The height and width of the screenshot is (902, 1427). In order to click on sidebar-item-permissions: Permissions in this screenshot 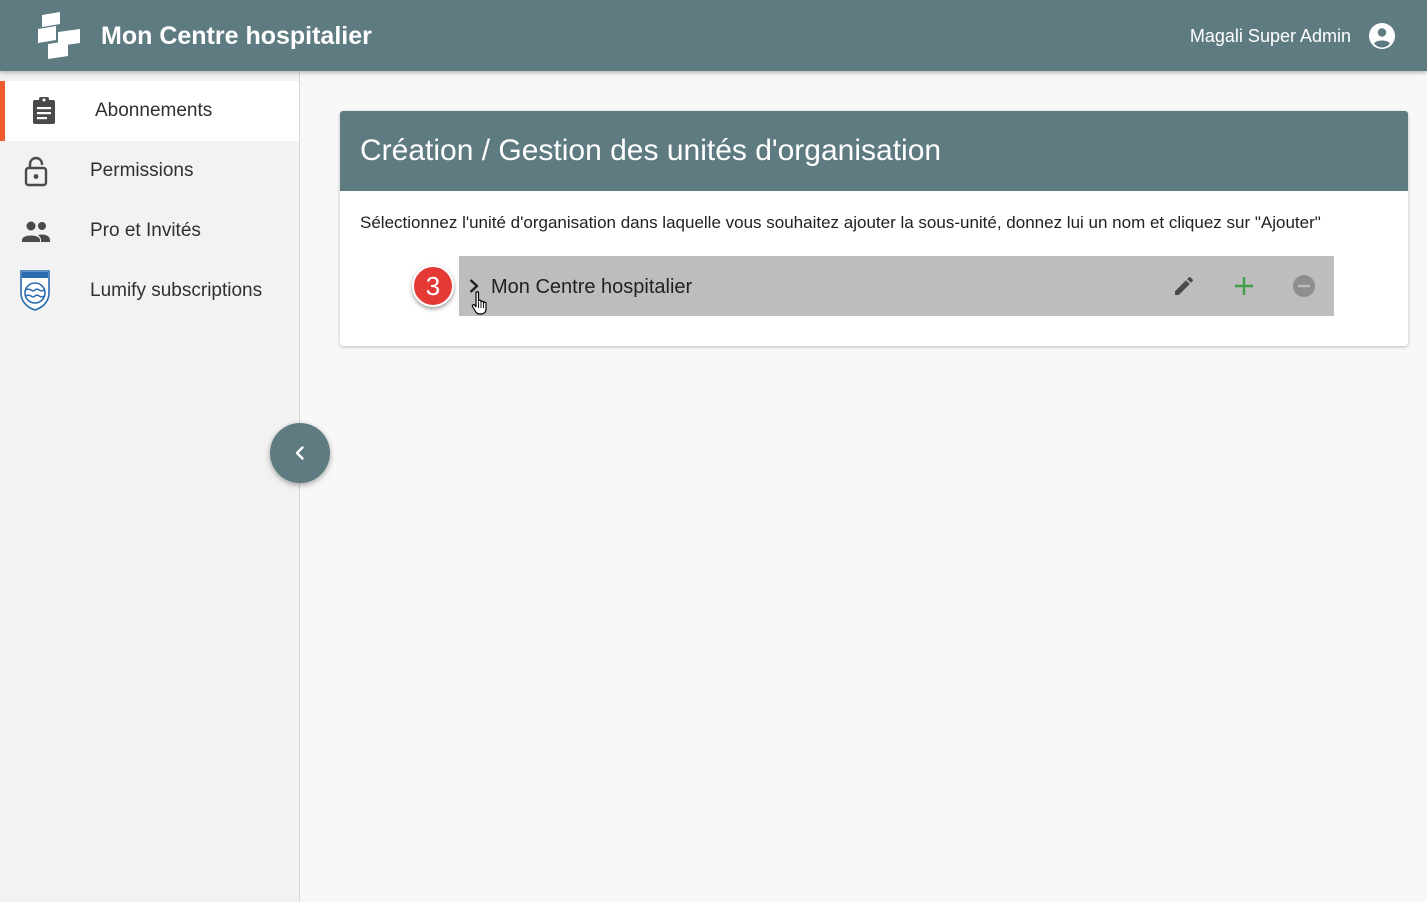, I will do `click(149, 171)`.